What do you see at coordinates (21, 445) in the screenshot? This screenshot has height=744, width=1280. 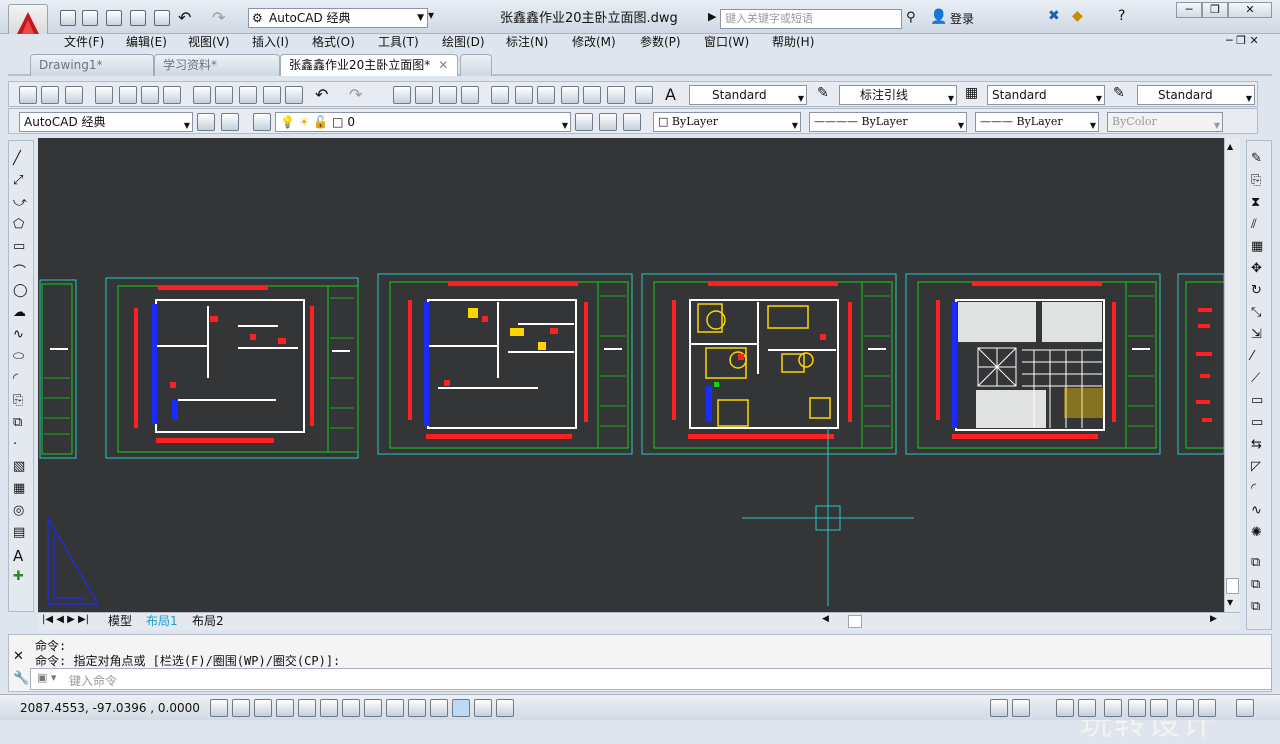 I see `point-icon: ·` at bounding box center [21, 445].